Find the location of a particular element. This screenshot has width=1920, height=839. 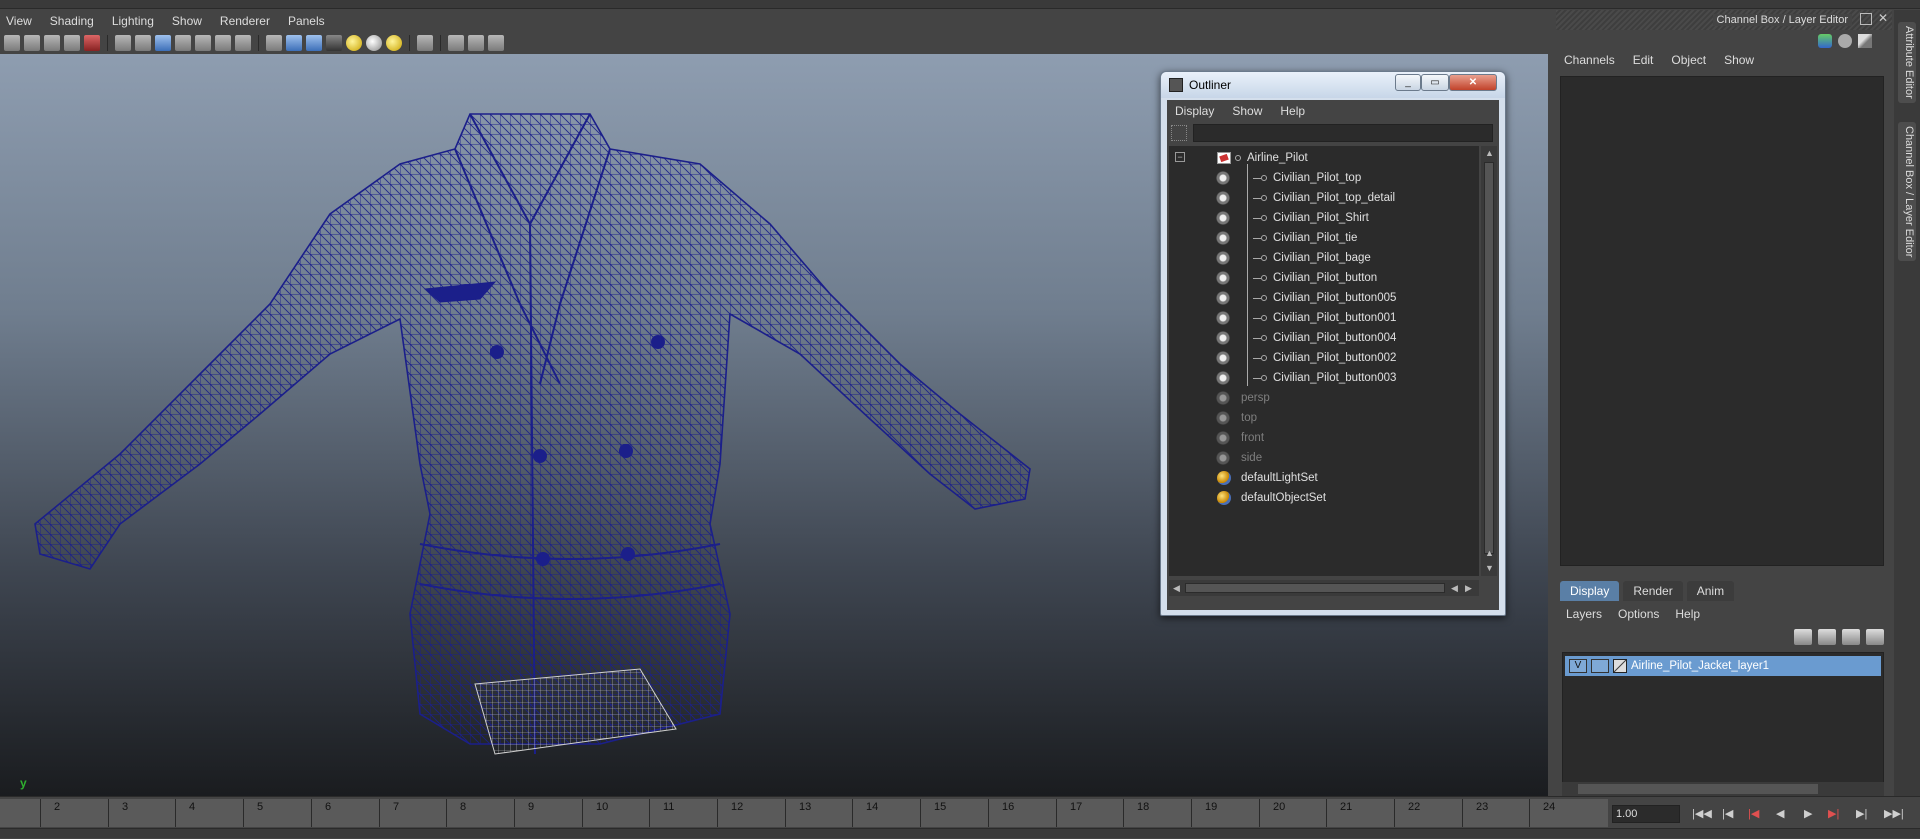

minimize-button: _ is located at coordinates (1408, 82).